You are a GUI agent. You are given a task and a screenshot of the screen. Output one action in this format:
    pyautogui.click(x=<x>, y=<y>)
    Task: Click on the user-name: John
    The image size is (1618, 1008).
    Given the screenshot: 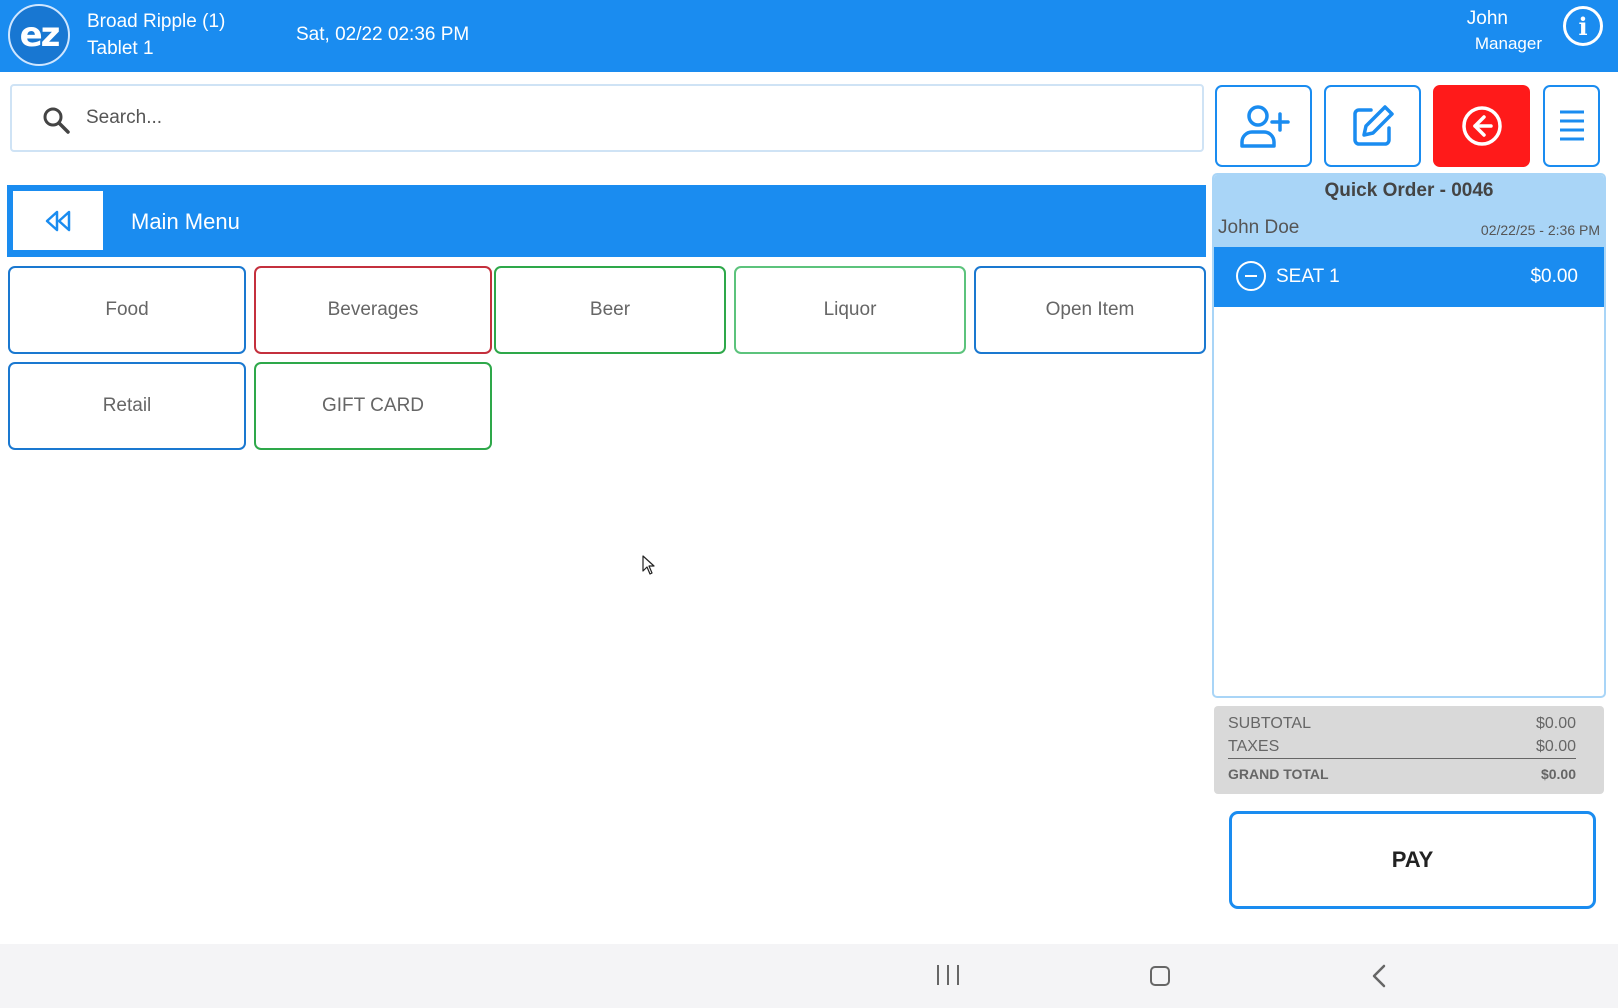 What is the action you would take?
    pyautogui.click(x=1487, y=18)
    